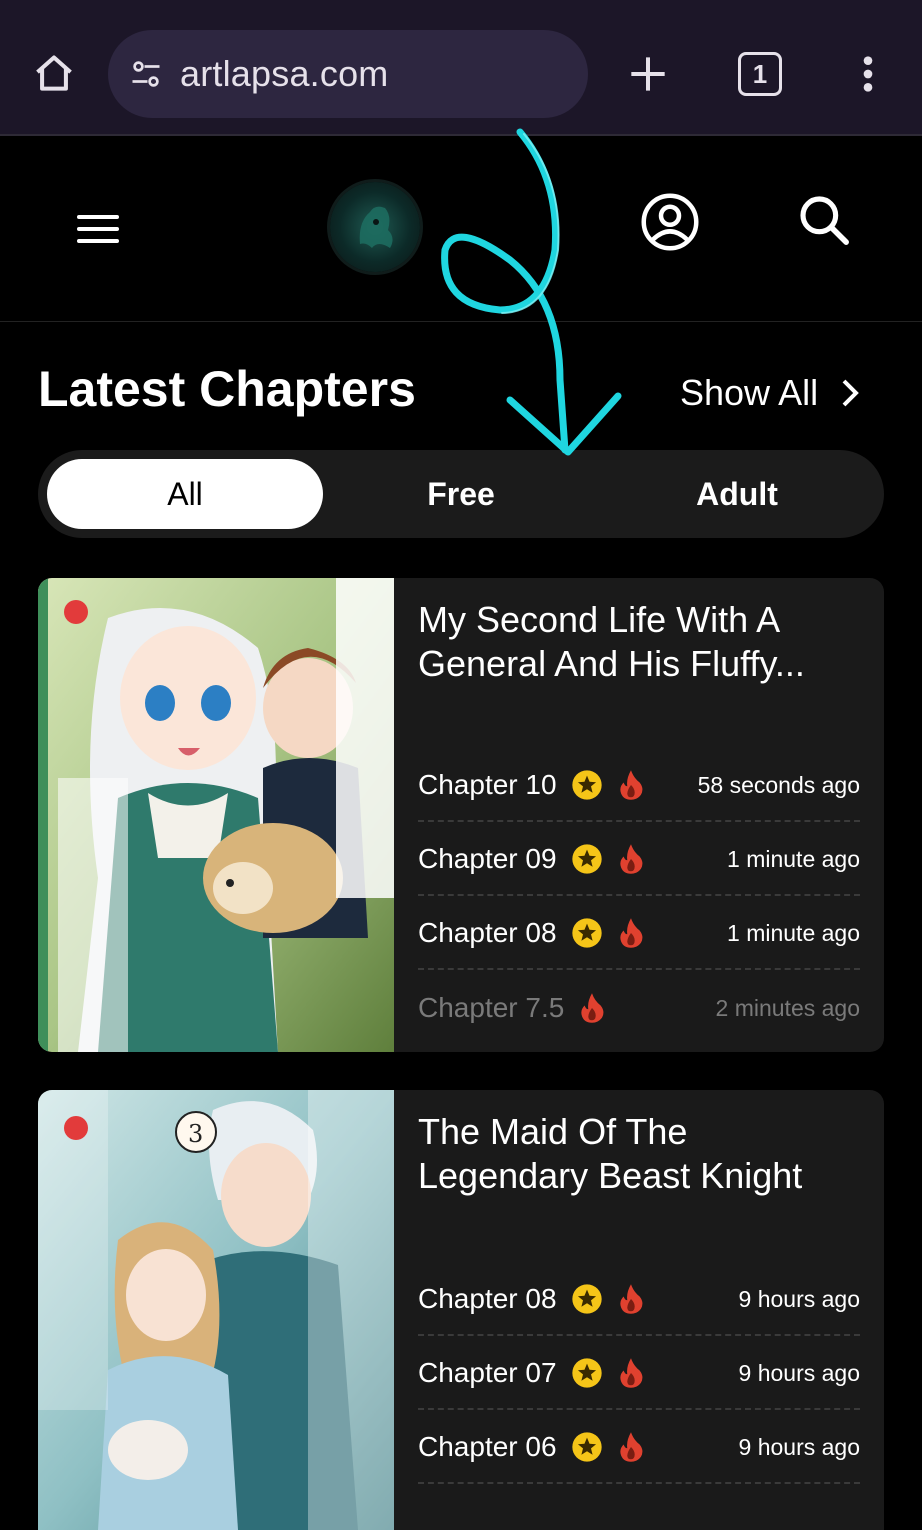 Image resolution: width=922 pixels, height=1530 pixels. I want to click on plus-icon, so click(648, 74).